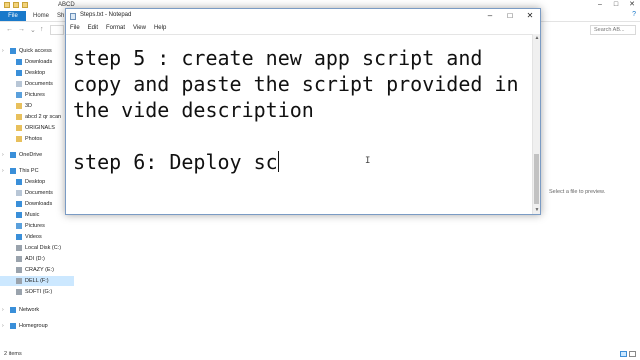 The width and height of the screenshot is (640, 360). What do you see at coordinates (13, 16) in the screenshot?
I see `tab-file: File` at bounding box center [13, 16].